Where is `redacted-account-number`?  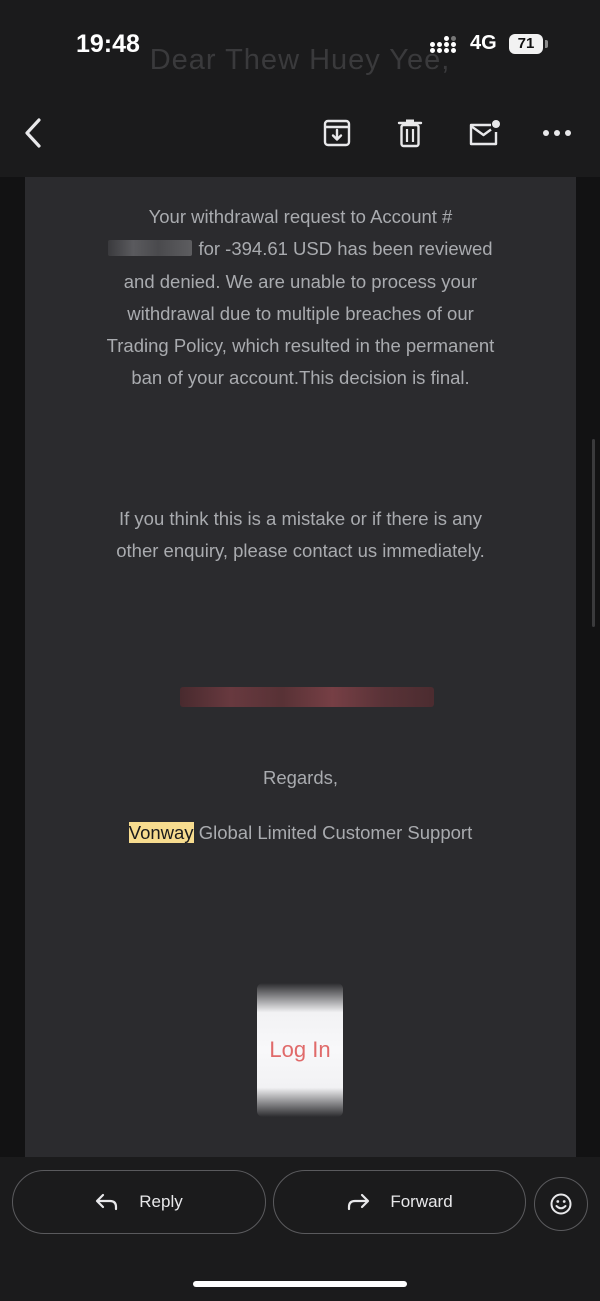
redacted-account-number is located at coordinates (150, 248).